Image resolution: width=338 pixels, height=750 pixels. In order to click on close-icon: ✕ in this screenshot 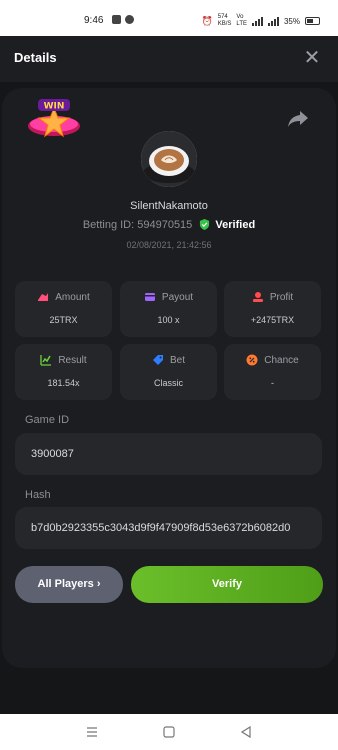, I will do `click(312, 58)`.